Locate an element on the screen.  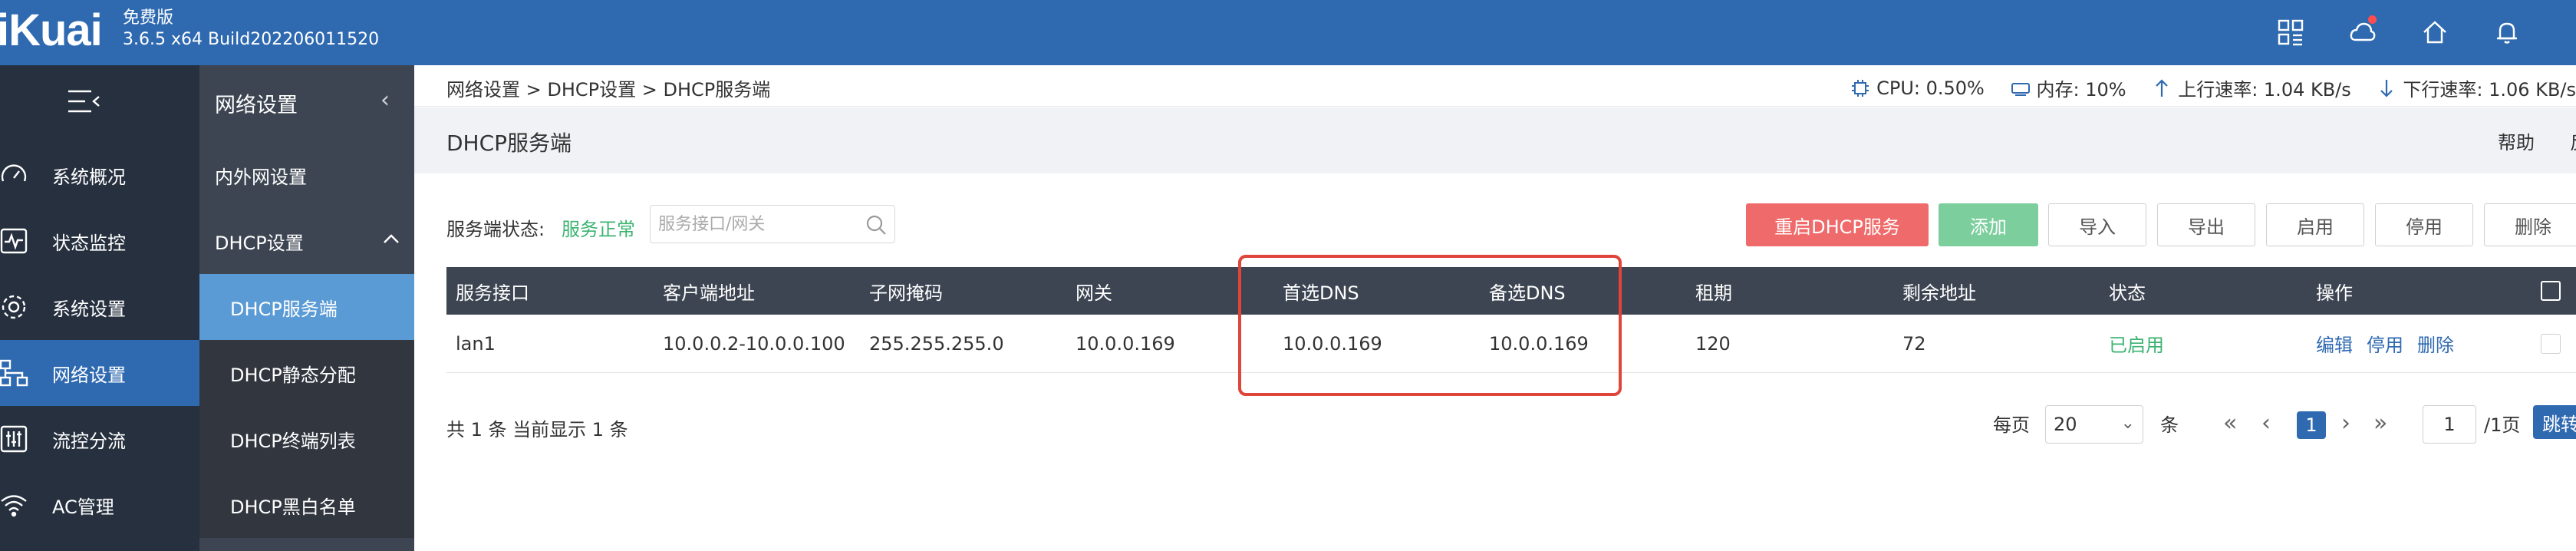
subnav-item-label: DHCP服务端 is located at coordinates (284, 309).